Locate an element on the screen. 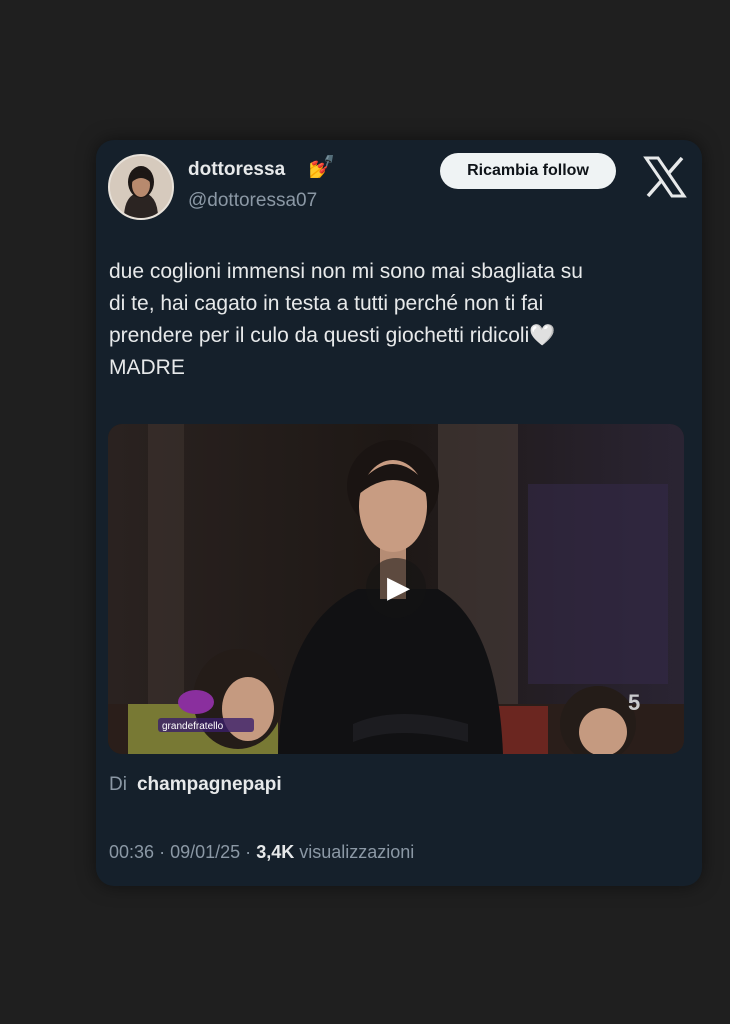  tweet-time: 00:36 is located at coordinates (131, 852).